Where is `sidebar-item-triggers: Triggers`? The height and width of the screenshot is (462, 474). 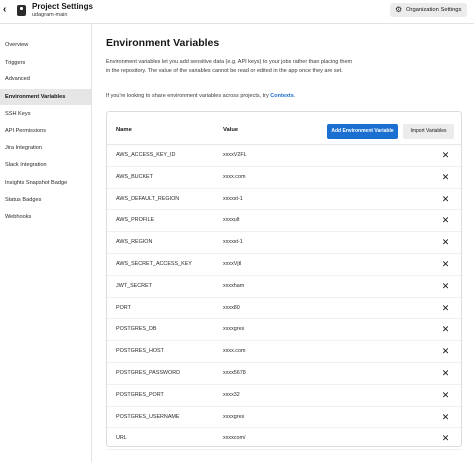 sidebar-item-triggers: Triggers is located at coordinates (45, 63).